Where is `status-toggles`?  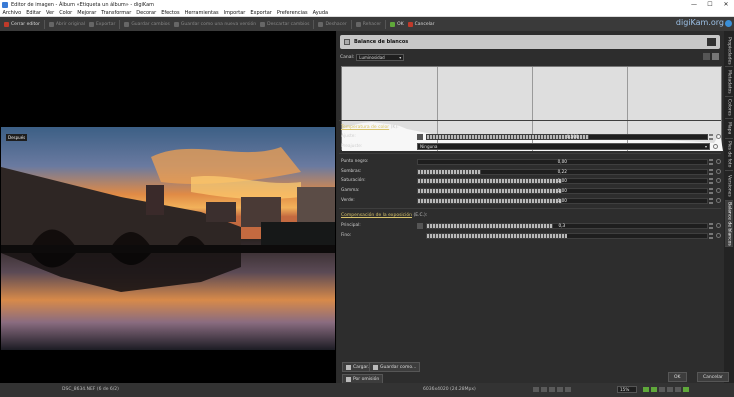 status-toggles is located at coordinates (553, 389).